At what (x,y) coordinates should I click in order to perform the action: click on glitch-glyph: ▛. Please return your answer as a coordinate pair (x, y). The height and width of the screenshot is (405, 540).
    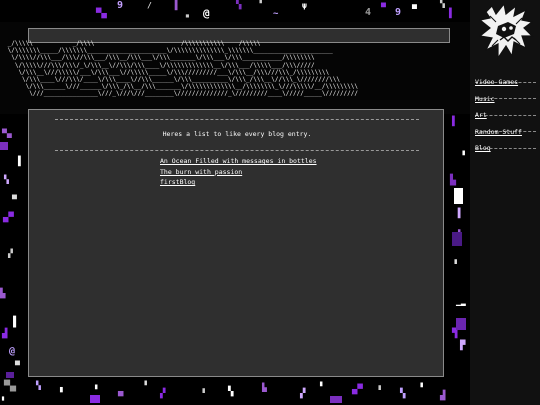
    Looking at the image, I should click on (463, 346).